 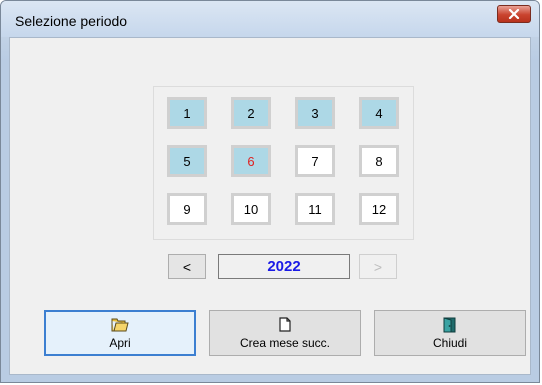 I want to click on month-cell-3: 3, so click(x=315, y=113).